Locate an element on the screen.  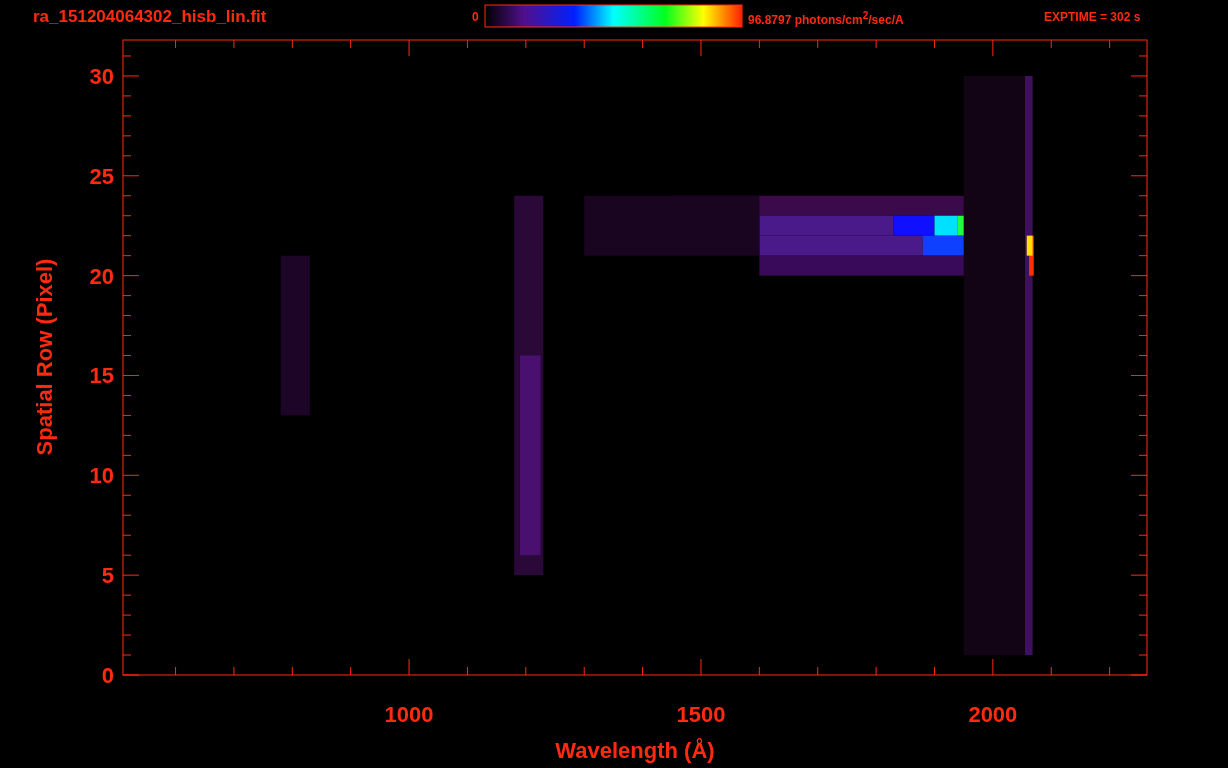
x-tick-label: 1500 is located at coordinates (701, 714).